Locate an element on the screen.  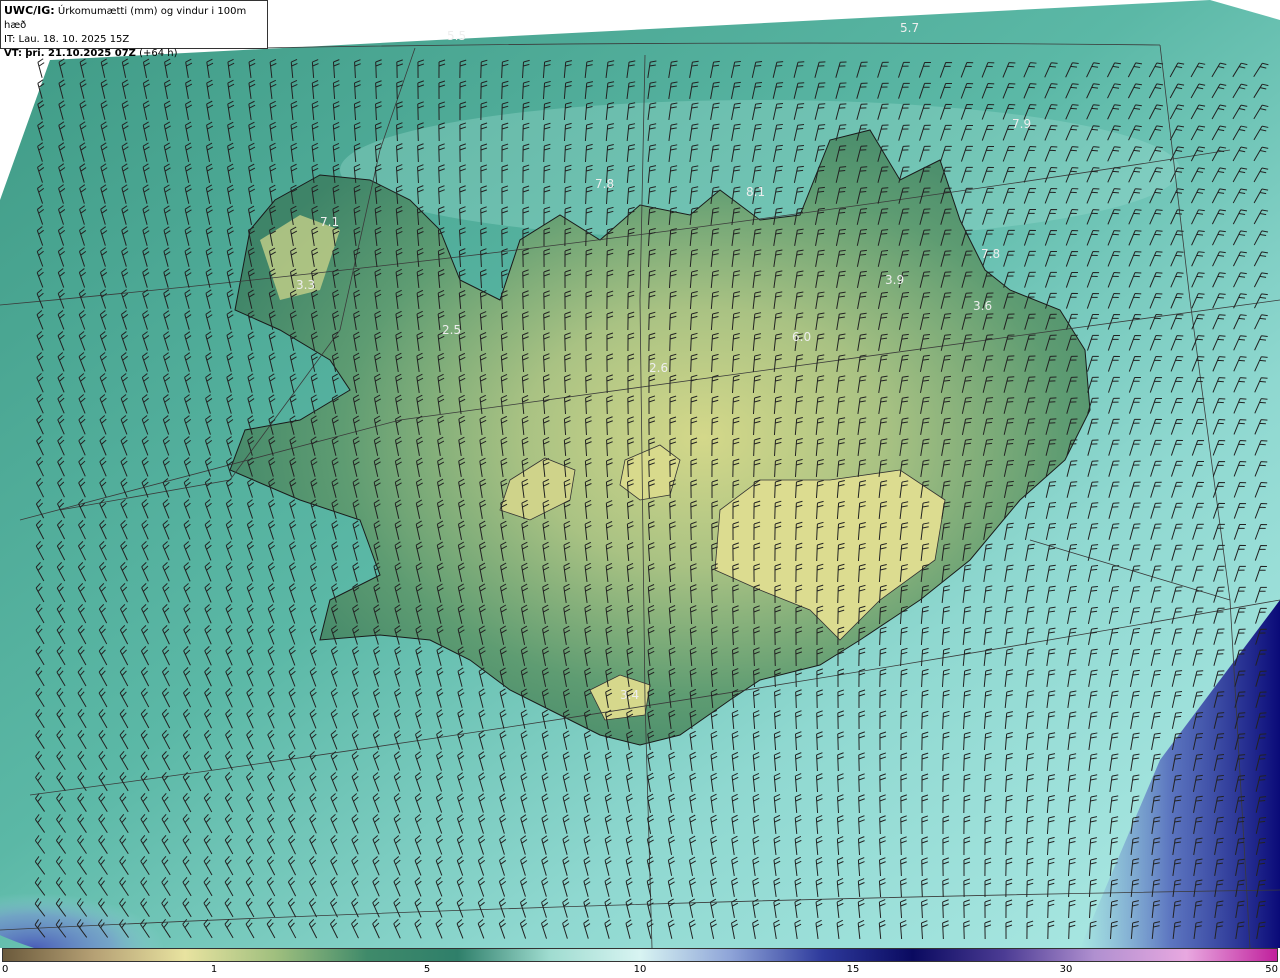
product-code: UWC/IG: is located at coordinates (29, 10).